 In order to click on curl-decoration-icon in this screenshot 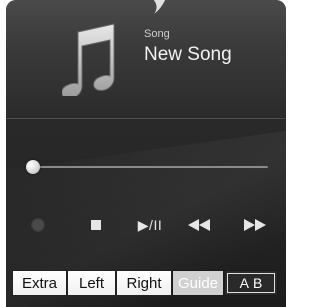, I will do `click(159, 7)`.